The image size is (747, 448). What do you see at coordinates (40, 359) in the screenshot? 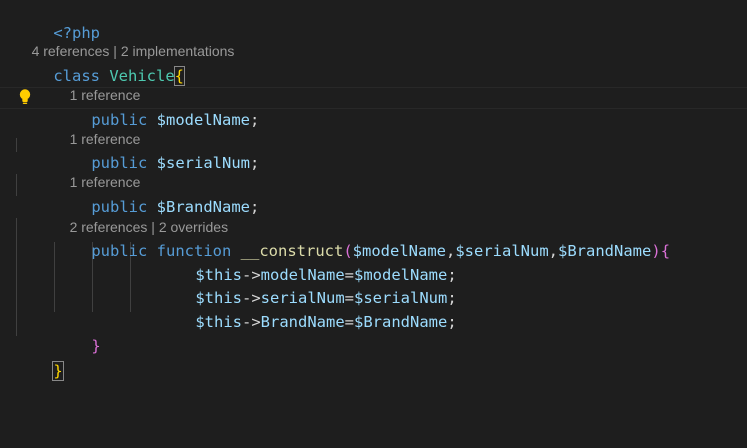
I see `code-line-class-close: }` at bounding box center [40, 359].